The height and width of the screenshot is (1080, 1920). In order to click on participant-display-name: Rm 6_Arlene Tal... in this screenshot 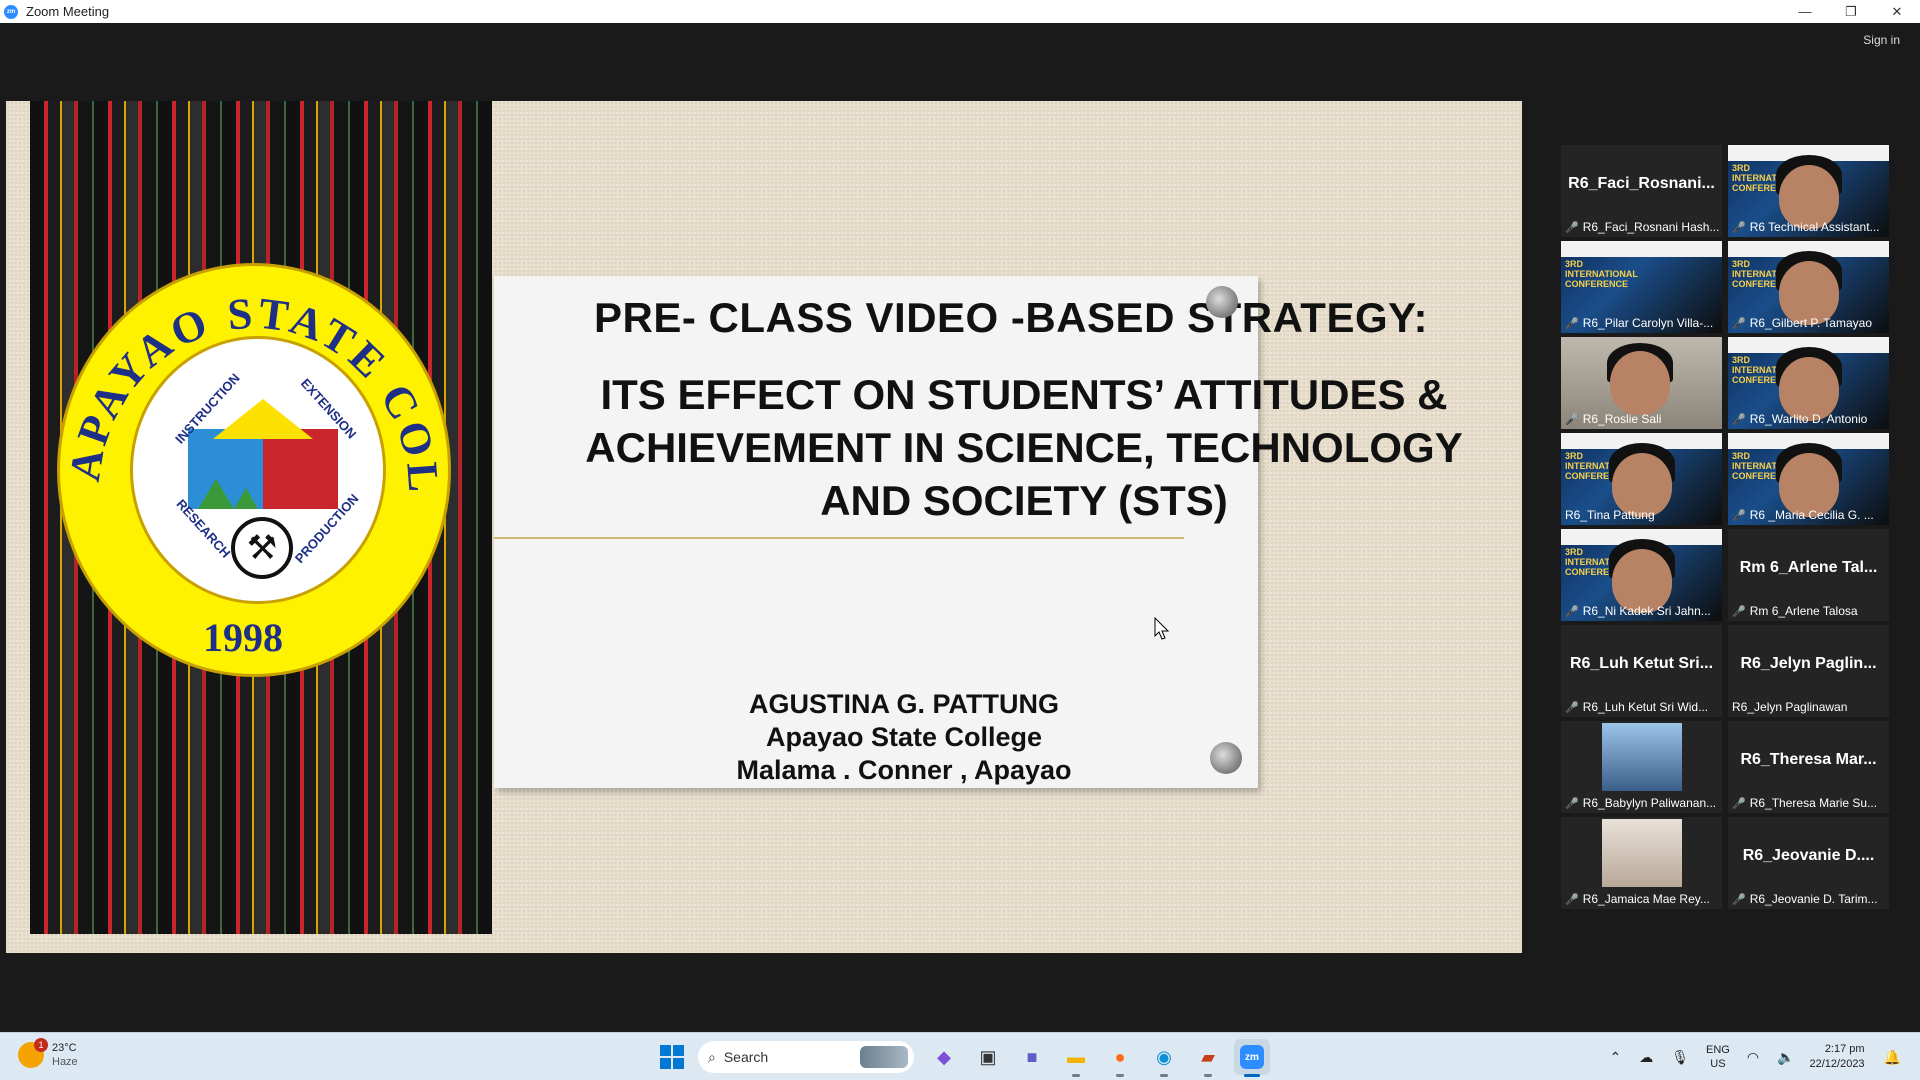, I will do `click(1808, 567)`.